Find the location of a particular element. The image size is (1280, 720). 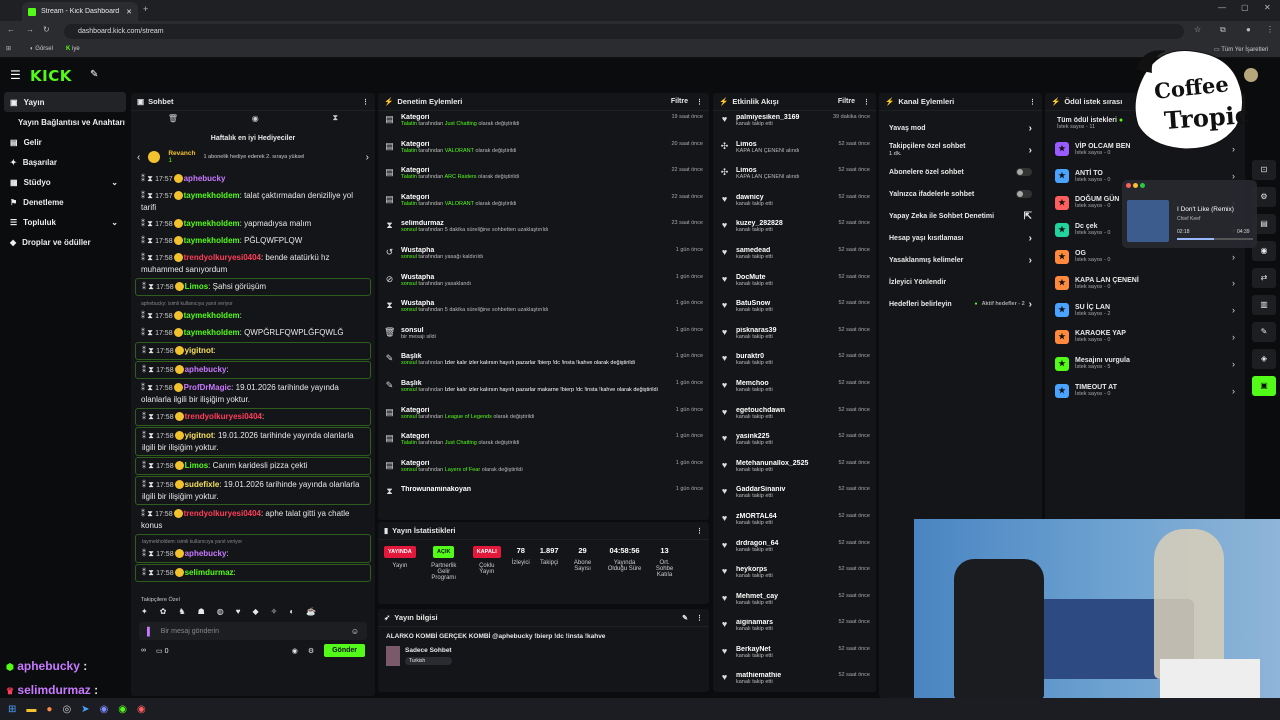

url-input: dashboard.kick.com/stream is located at coordinates (624, 31).